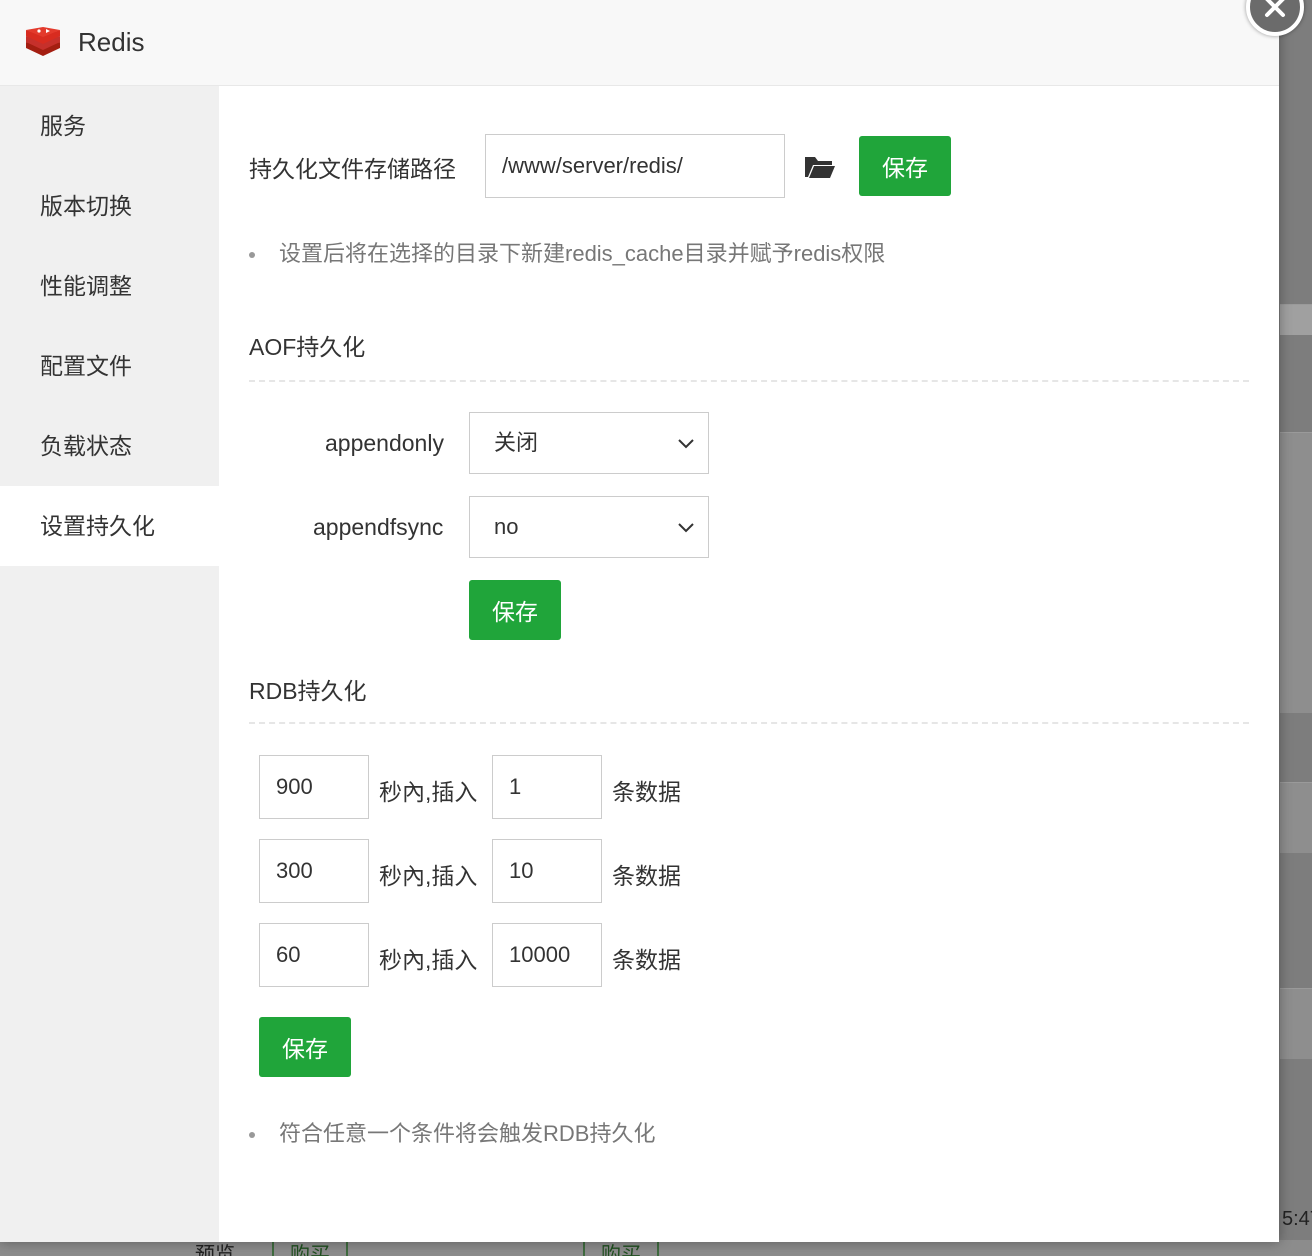 The image size is (1312, 1256). Describe the element at coordinates (1297, 1219) in the screenshot. I see `background-time: 5:47` at that location.